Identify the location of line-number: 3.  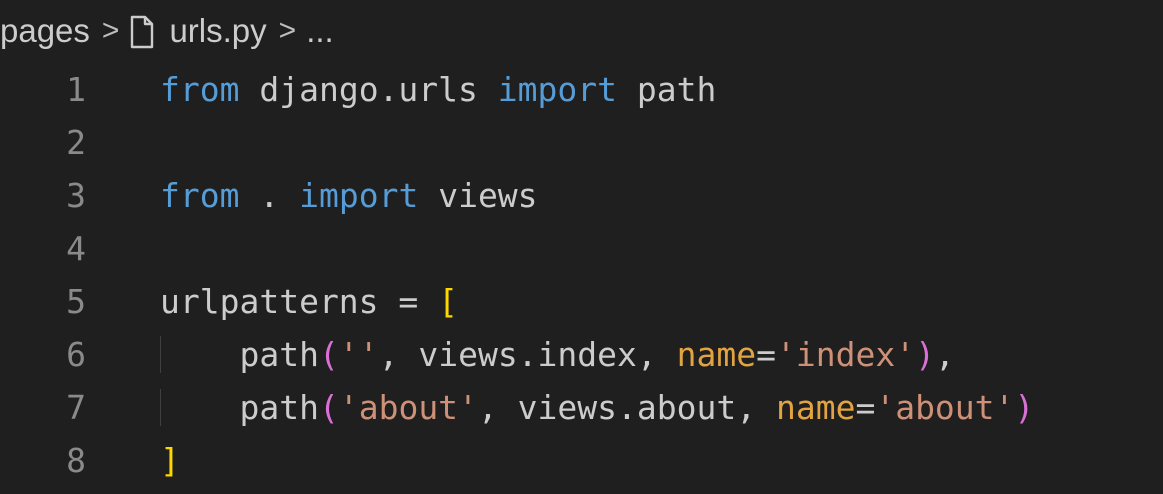
(76, 195).